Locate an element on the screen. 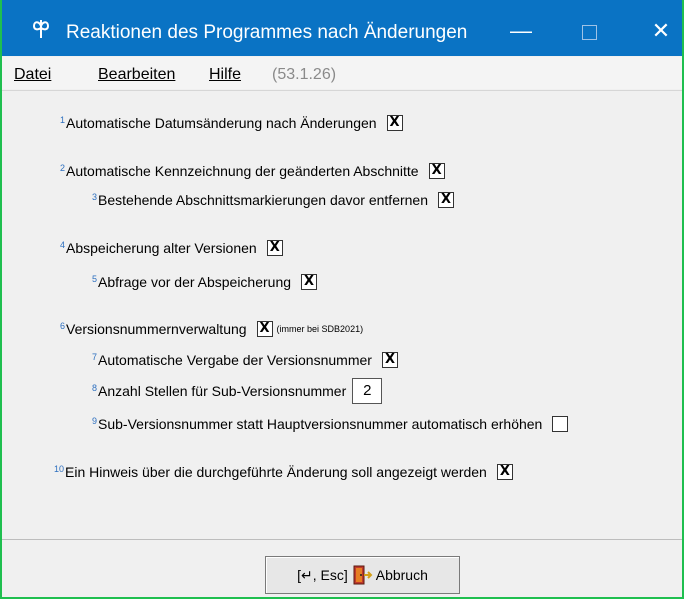 The image size is (684, 599). option-label: Anzahl Stellen für Sub-Versionsnummer is located at coordinates (222, 391).